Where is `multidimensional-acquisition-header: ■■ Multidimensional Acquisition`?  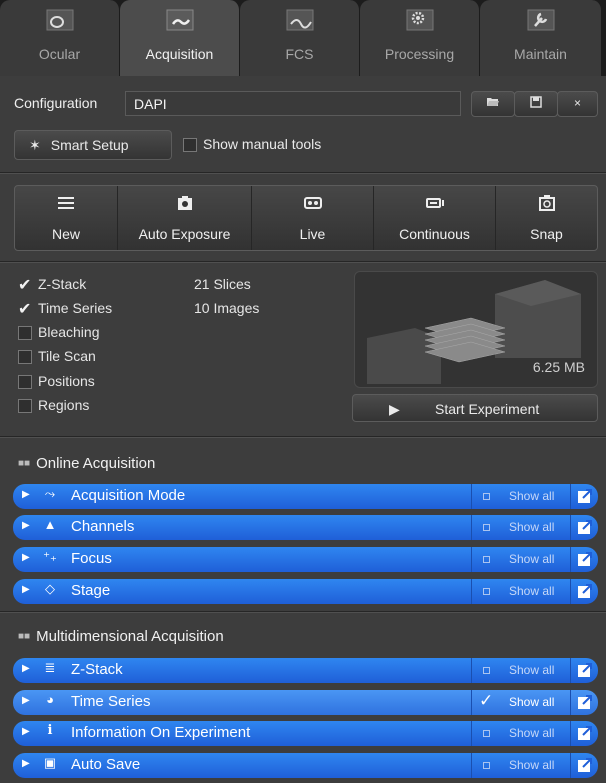 multidimensional-acquisition-header: ■■ Multidimensional Acquisition is located at coordinates (121, 636).